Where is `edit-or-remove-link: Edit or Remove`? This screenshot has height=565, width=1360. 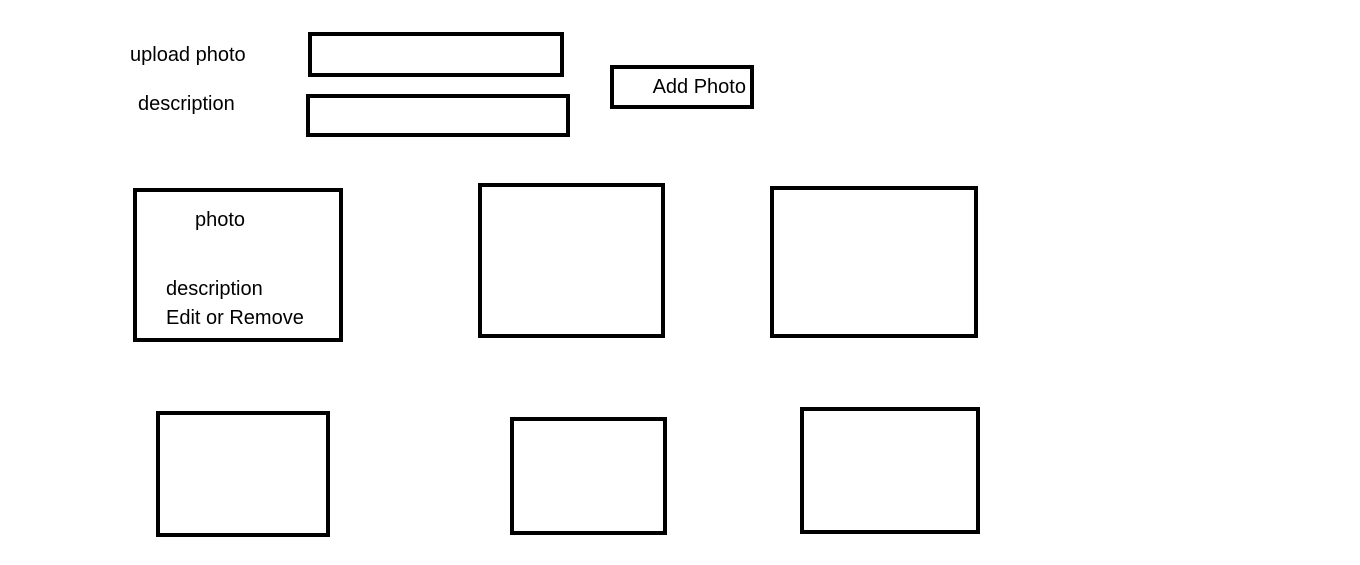 edit-or-remove-link: Edit or Remove is located at coordinates (235, 318).